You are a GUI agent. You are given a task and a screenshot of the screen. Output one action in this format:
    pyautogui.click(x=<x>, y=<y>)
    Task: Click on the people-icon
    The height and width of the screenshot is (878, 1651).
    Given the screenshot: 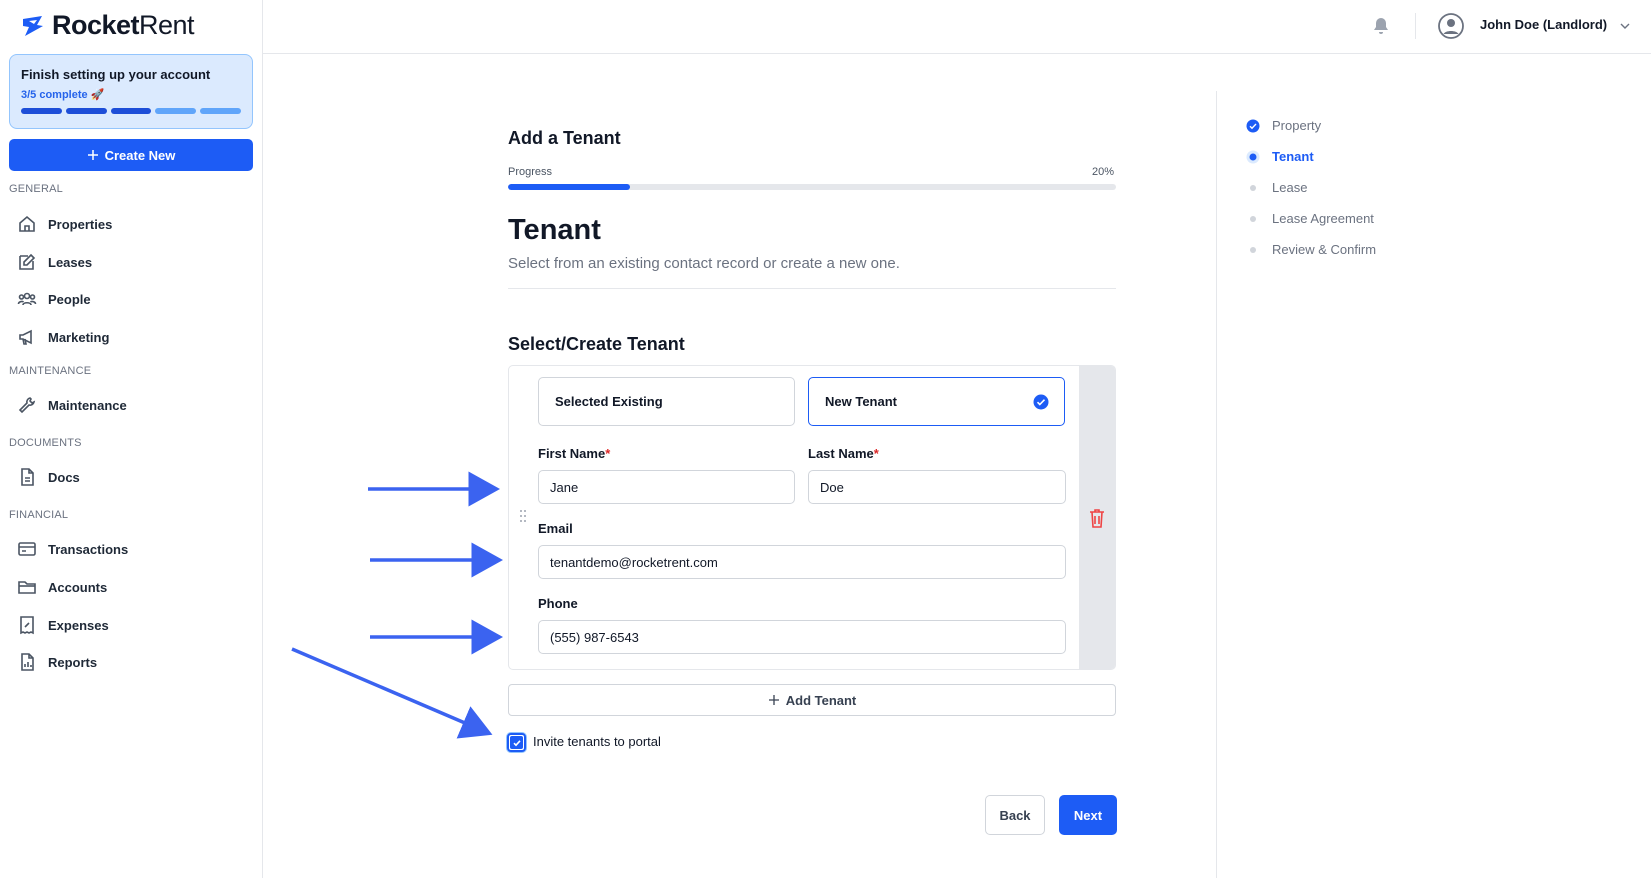 What is the action you would take?
    pyautogui.click(x=27, y=299)
    